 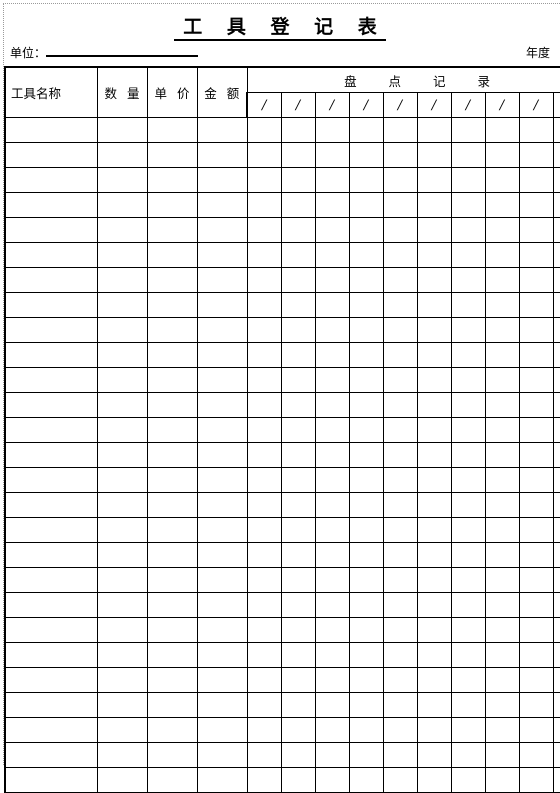 I want to click on unit-field: 单位：, so click(x=104, y=53).